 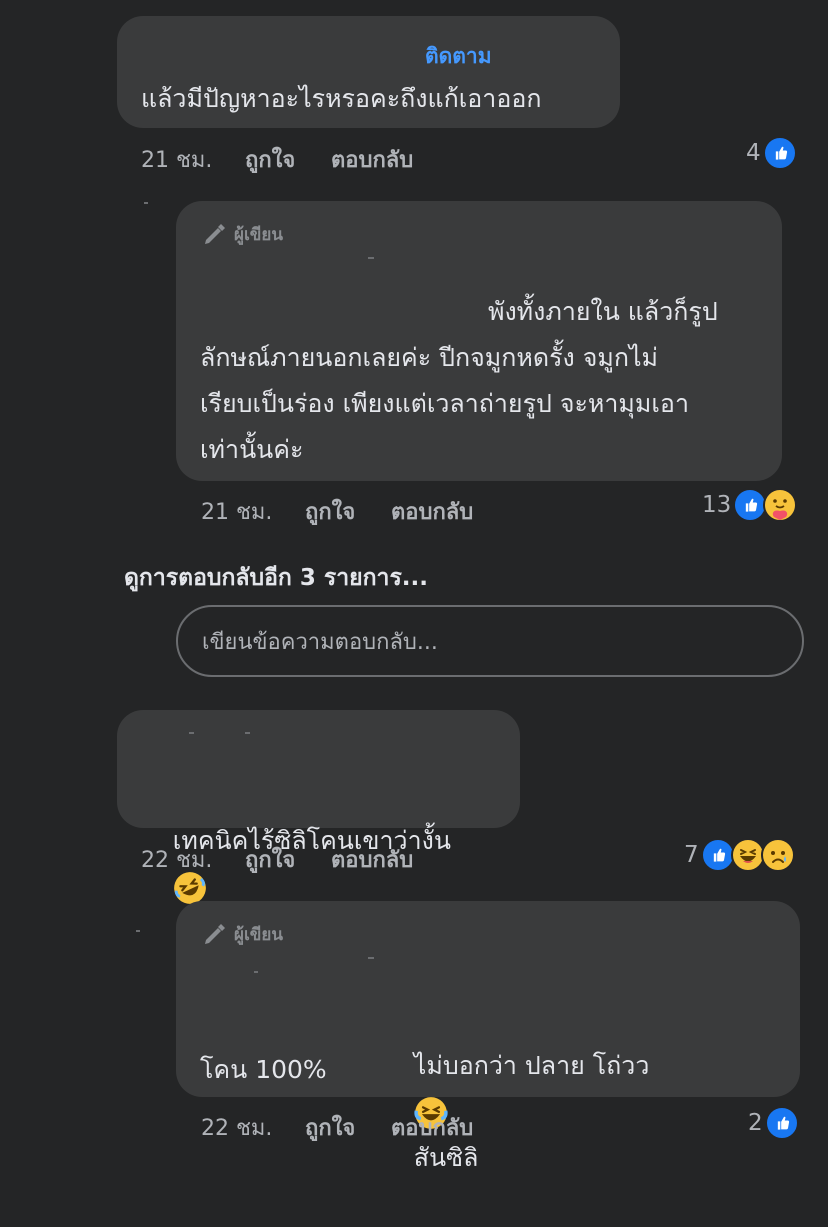 What do you see at coordinates (691, 855) in the screenshot?
I see `reaction-count: 7` at bounding box center [691, 855].